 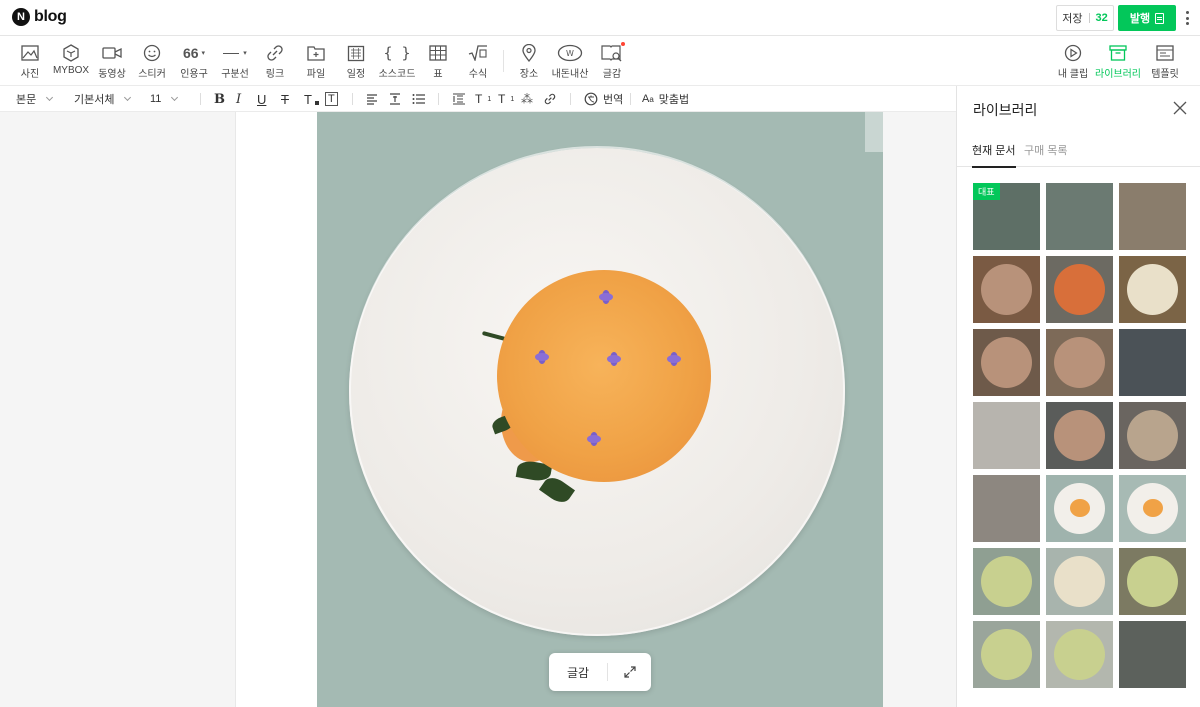 What do you see at coordinates (311, 99) in the screenshot?
I see `font-color-icon: T` at bounding box center [311, 99].